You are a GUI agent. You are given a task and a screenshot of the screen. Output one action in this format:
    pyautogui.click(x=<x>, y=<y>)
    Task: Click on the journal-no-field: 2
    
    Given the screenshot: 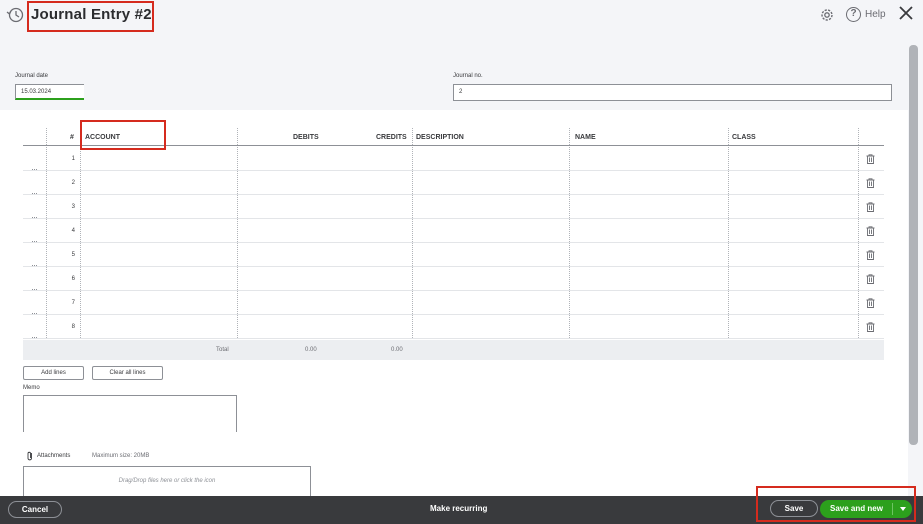 What is the action you would take?
    pyautogui.click(x=672, y=92)
    